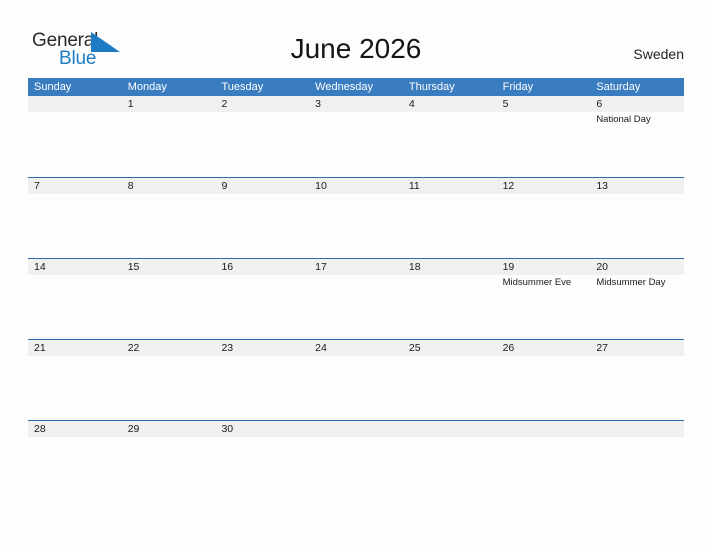  Describe the element at coordinates (75, 299) in the screenshot. I see `calendar-day-cell: 14` at that location.